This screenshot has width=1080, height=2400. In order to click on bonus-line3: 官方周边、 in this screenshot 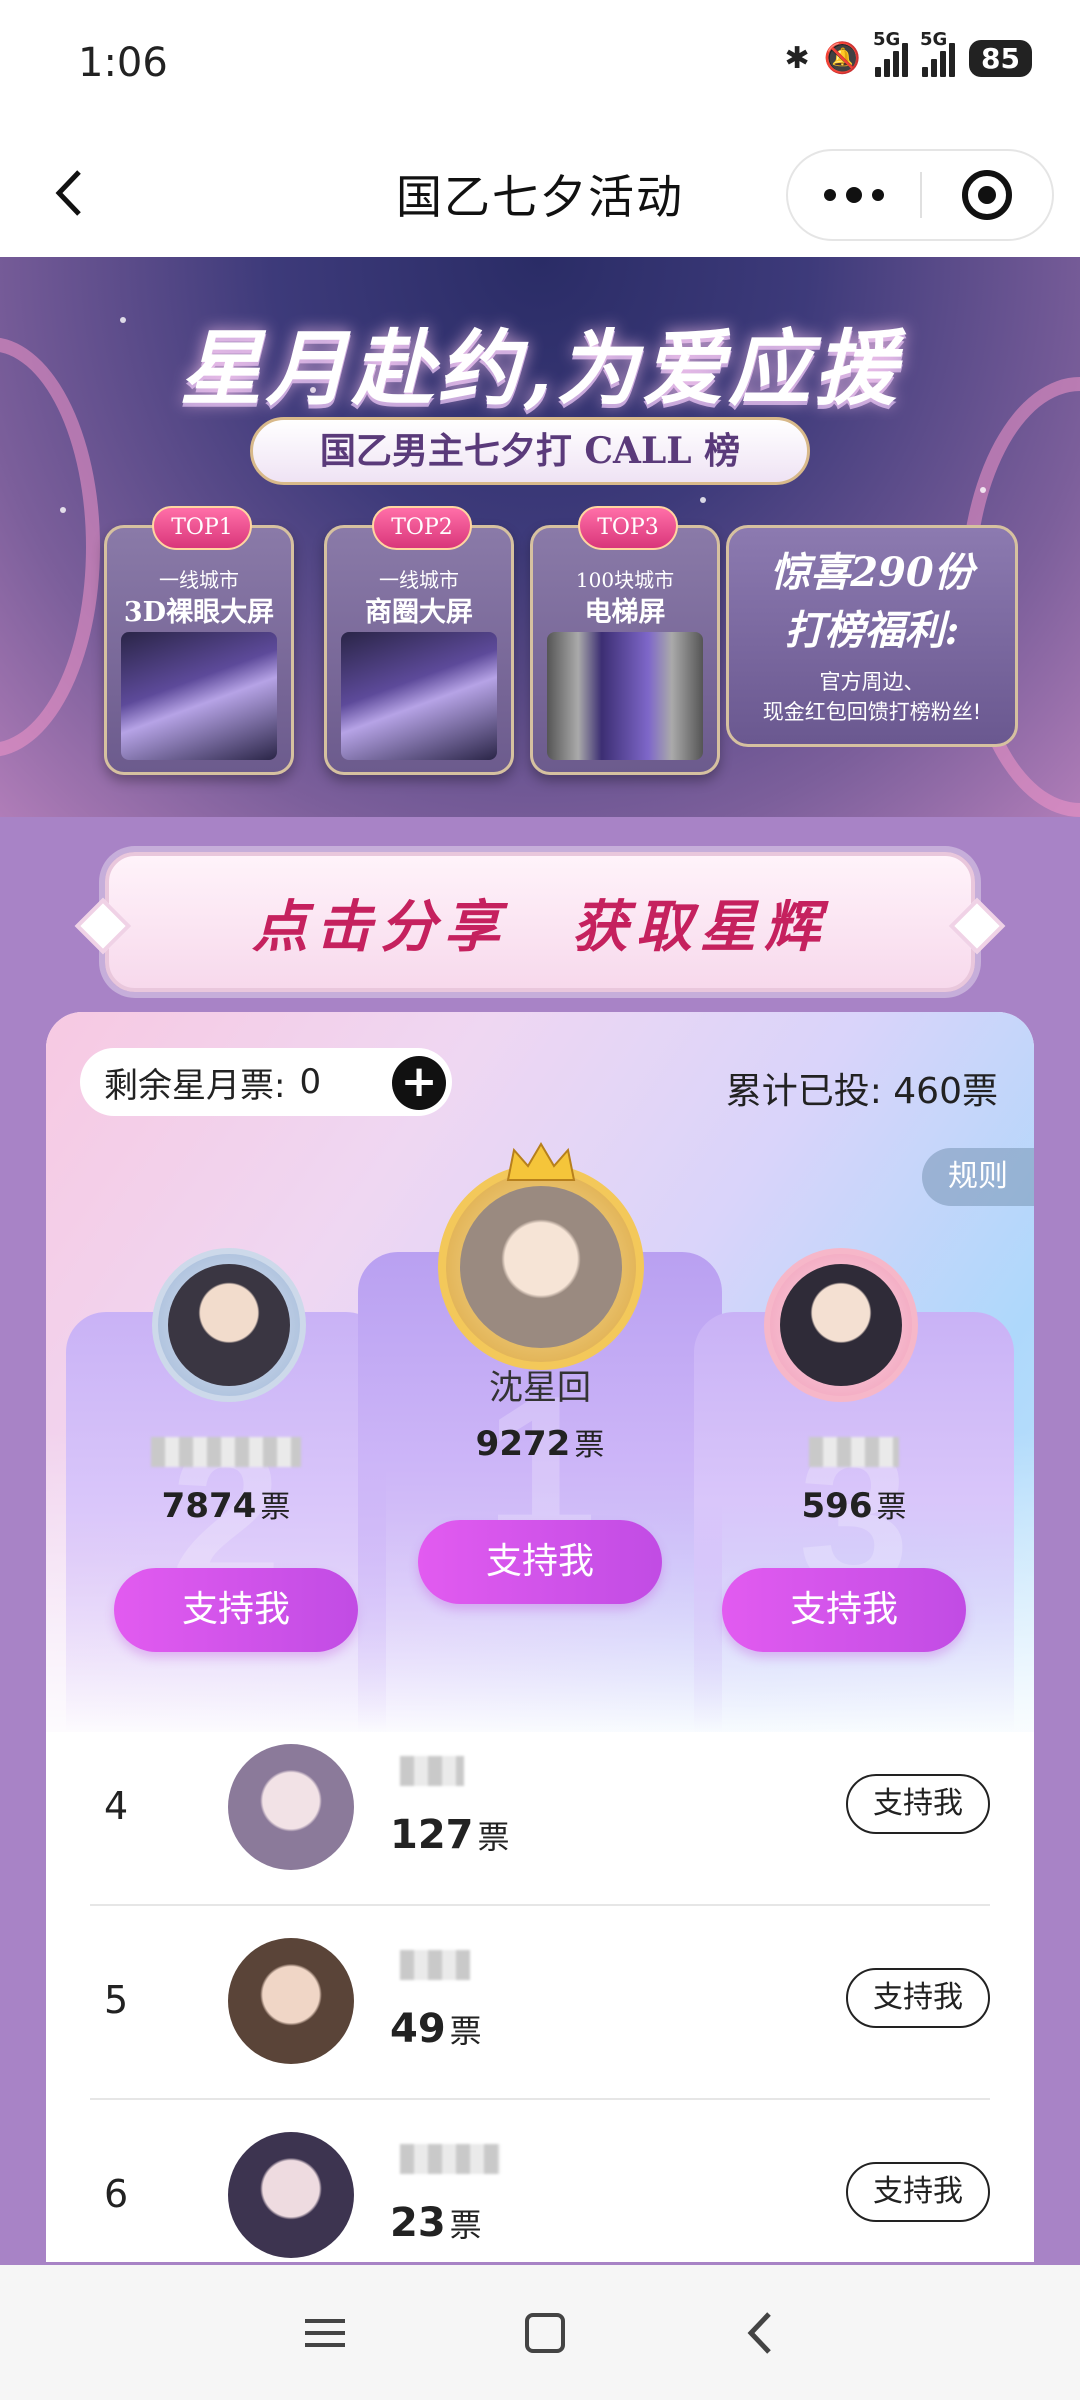, I will do `click(872, 682)`.